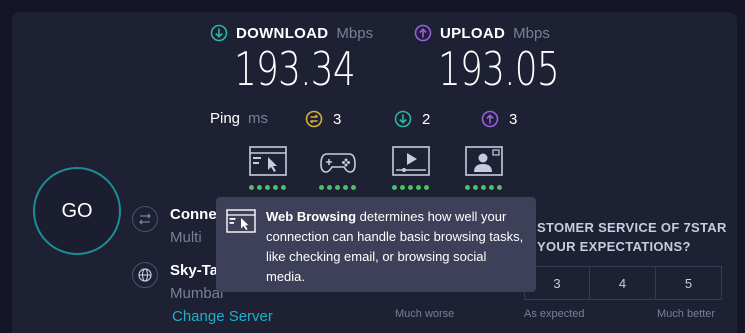 The height and width of the screenshot is (333, 745). What do you see at coordinates (486, 187) in the screenshot?
I see `video-chat-rating` at bounding box center [486, 187].